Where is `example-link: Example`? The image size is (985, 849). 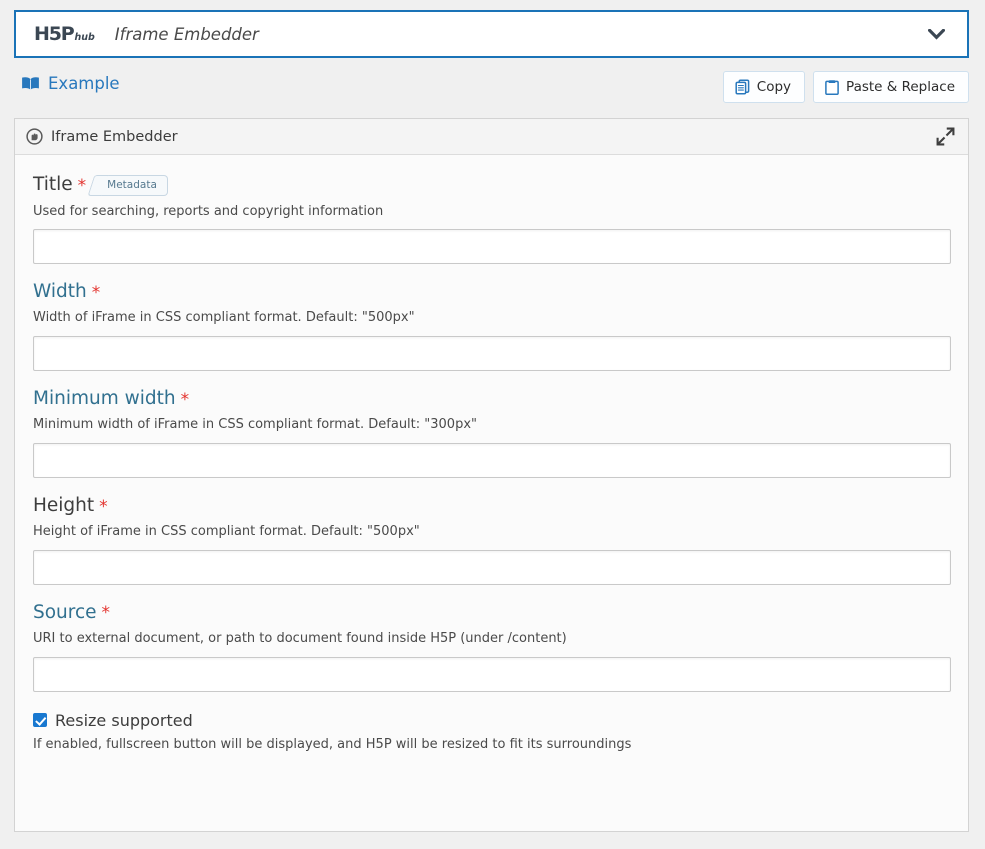
example-link: Example is located at coordinates (70, 83).